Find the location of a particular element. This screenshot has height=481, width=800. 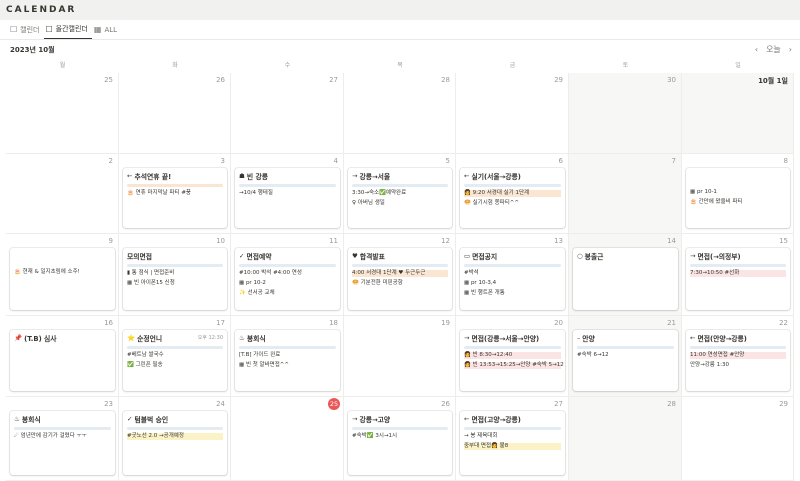

view-tabs: ☐ 캘린더 ☐ 올간캘린더 ▦ ALL is located at coordinates (64, 31).